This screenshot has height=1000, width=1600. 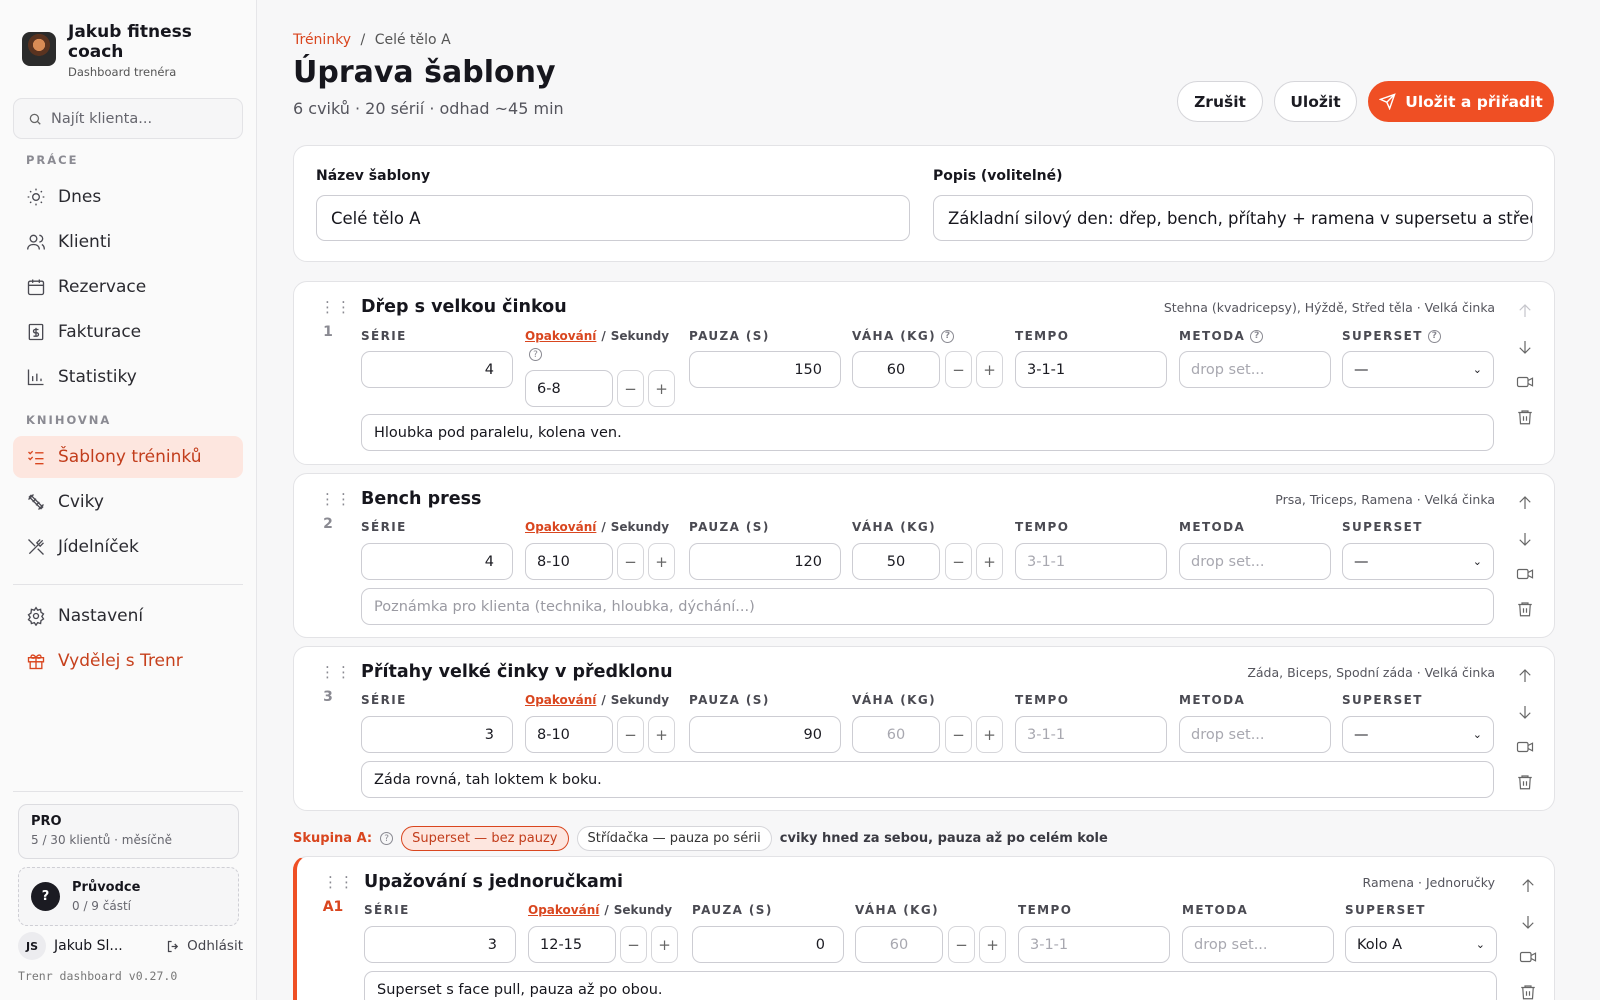 What do you see at coordinates (128, 502) in the screenshot?
I see `sidebar-item-exercises: Cviky` at bounding box center [128, 502].